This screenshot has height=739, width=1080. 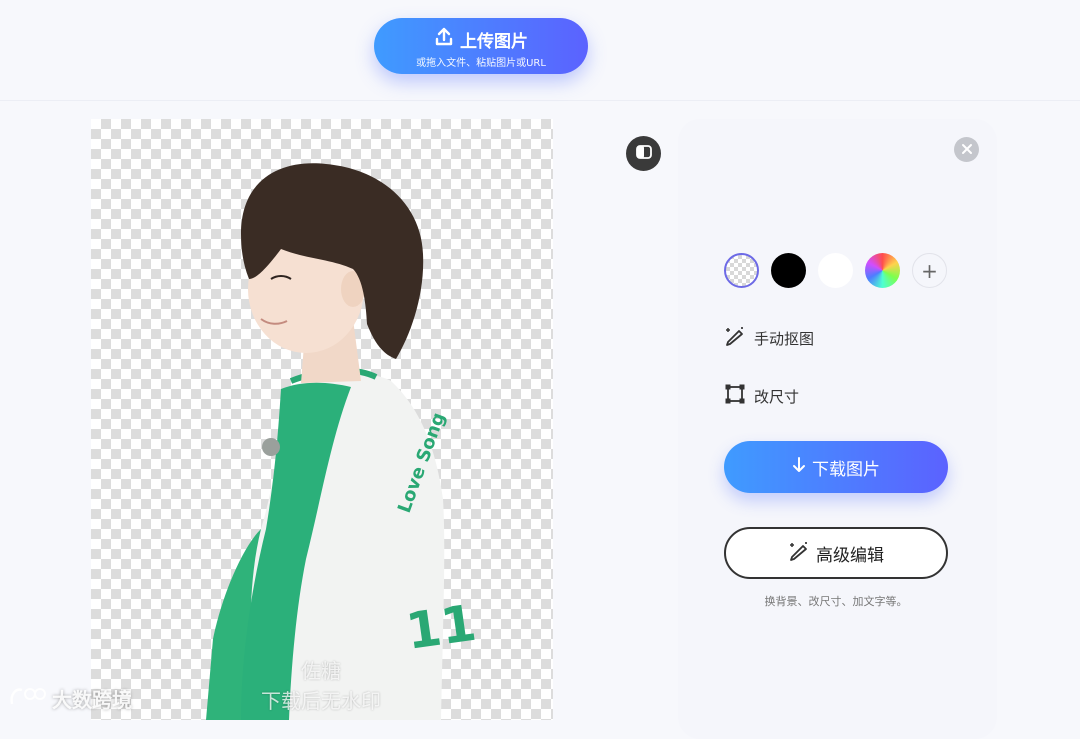 I want to click on swatch-black, so click(x=788, y=270).